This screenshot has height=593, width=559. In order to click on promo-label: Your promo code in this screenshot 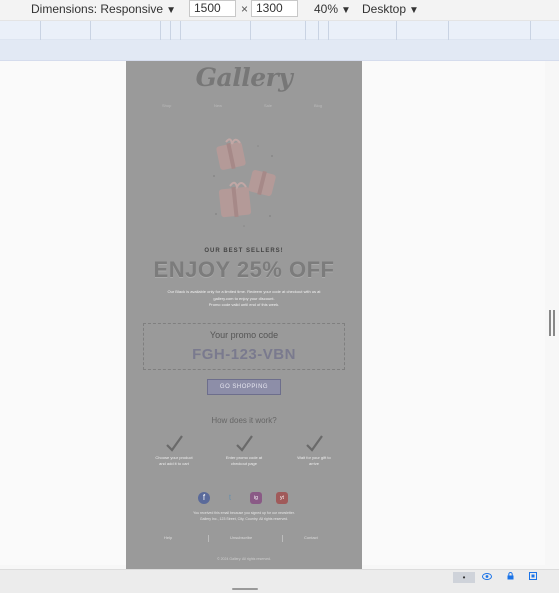, I will do `click(244, 335)`.